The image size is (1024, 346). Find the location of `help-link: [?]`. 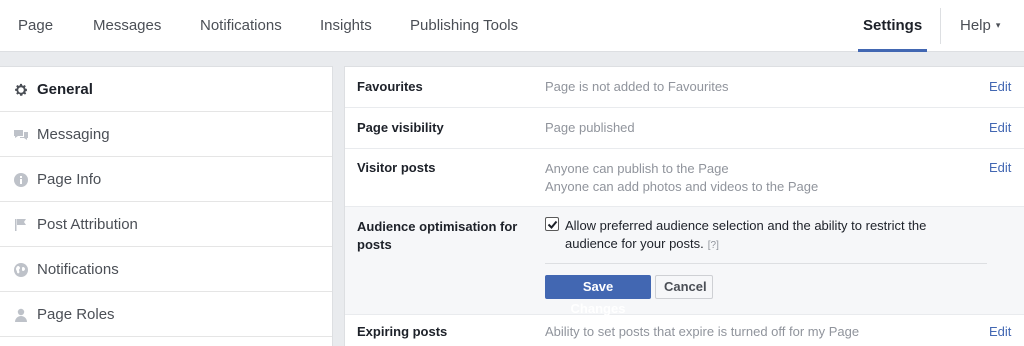

help-link: [?] is located at coordinates (713, 245).